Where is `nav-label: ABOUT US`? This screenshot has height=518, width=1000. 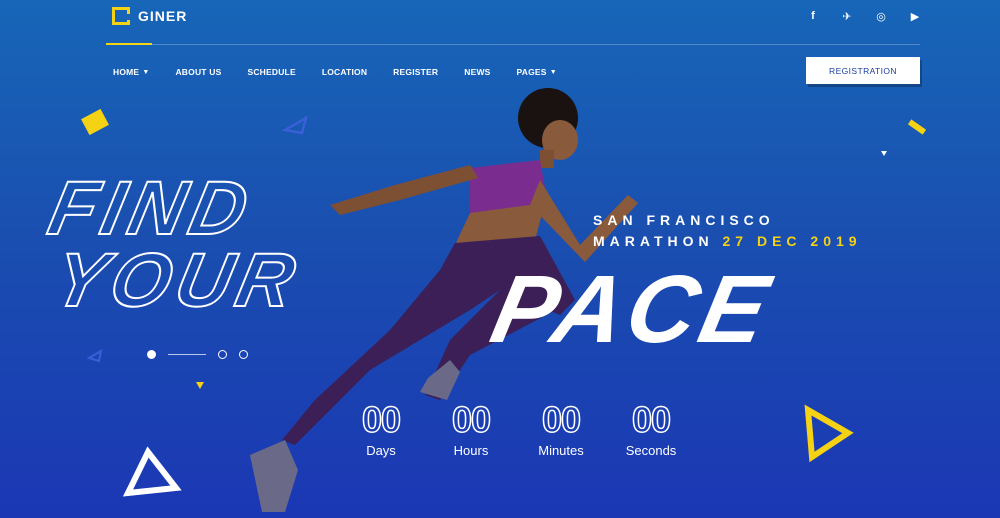 nav-label: ABOUT US is located at coordinates (198, 72).